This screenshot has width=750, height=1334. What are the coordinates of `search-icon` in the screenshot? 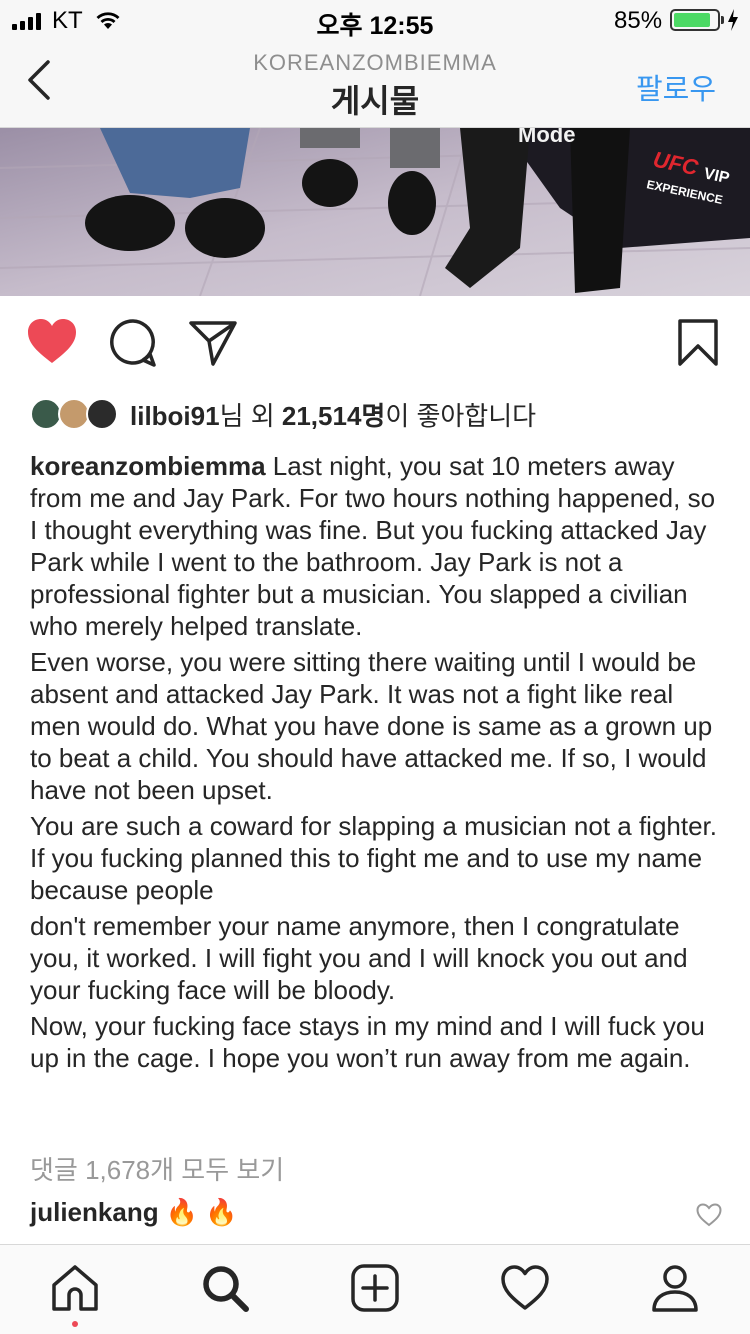 It's located at (225, 1288).